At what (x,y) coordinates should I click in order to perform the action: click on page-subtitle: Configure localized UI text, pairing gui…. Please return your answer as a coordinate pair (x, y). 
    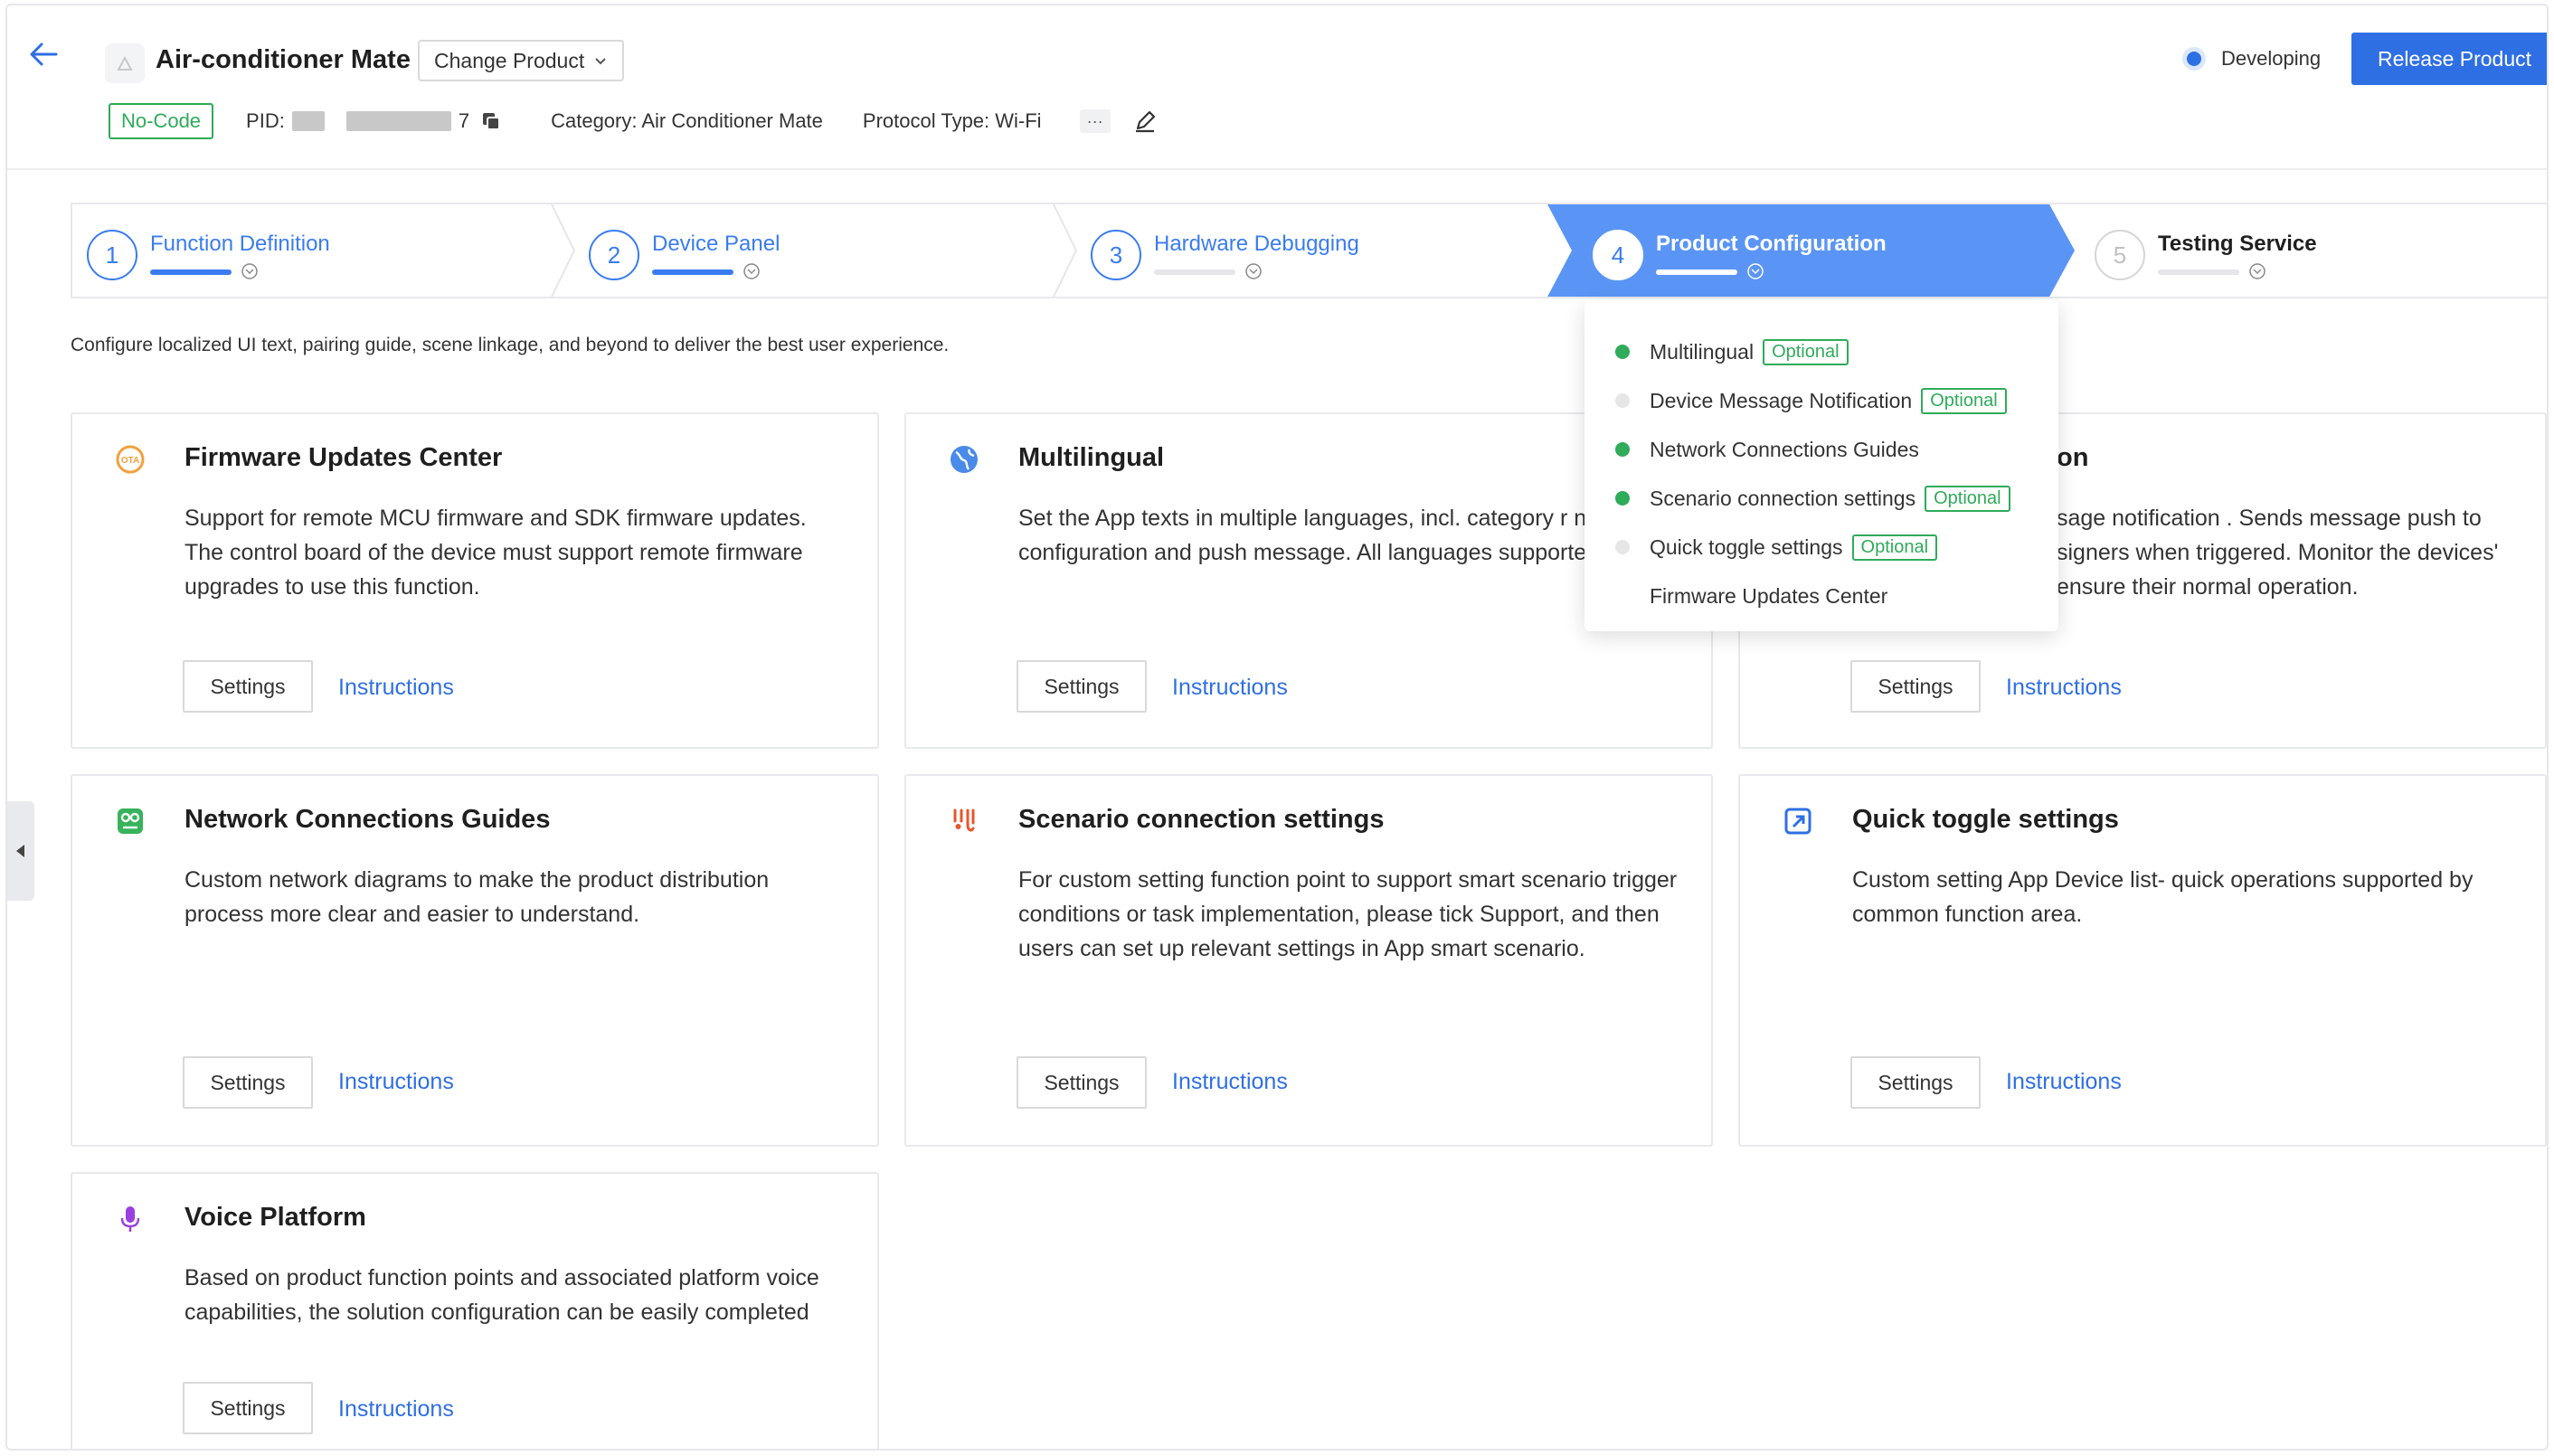
    Looking at the image, I should click on (511, 345).